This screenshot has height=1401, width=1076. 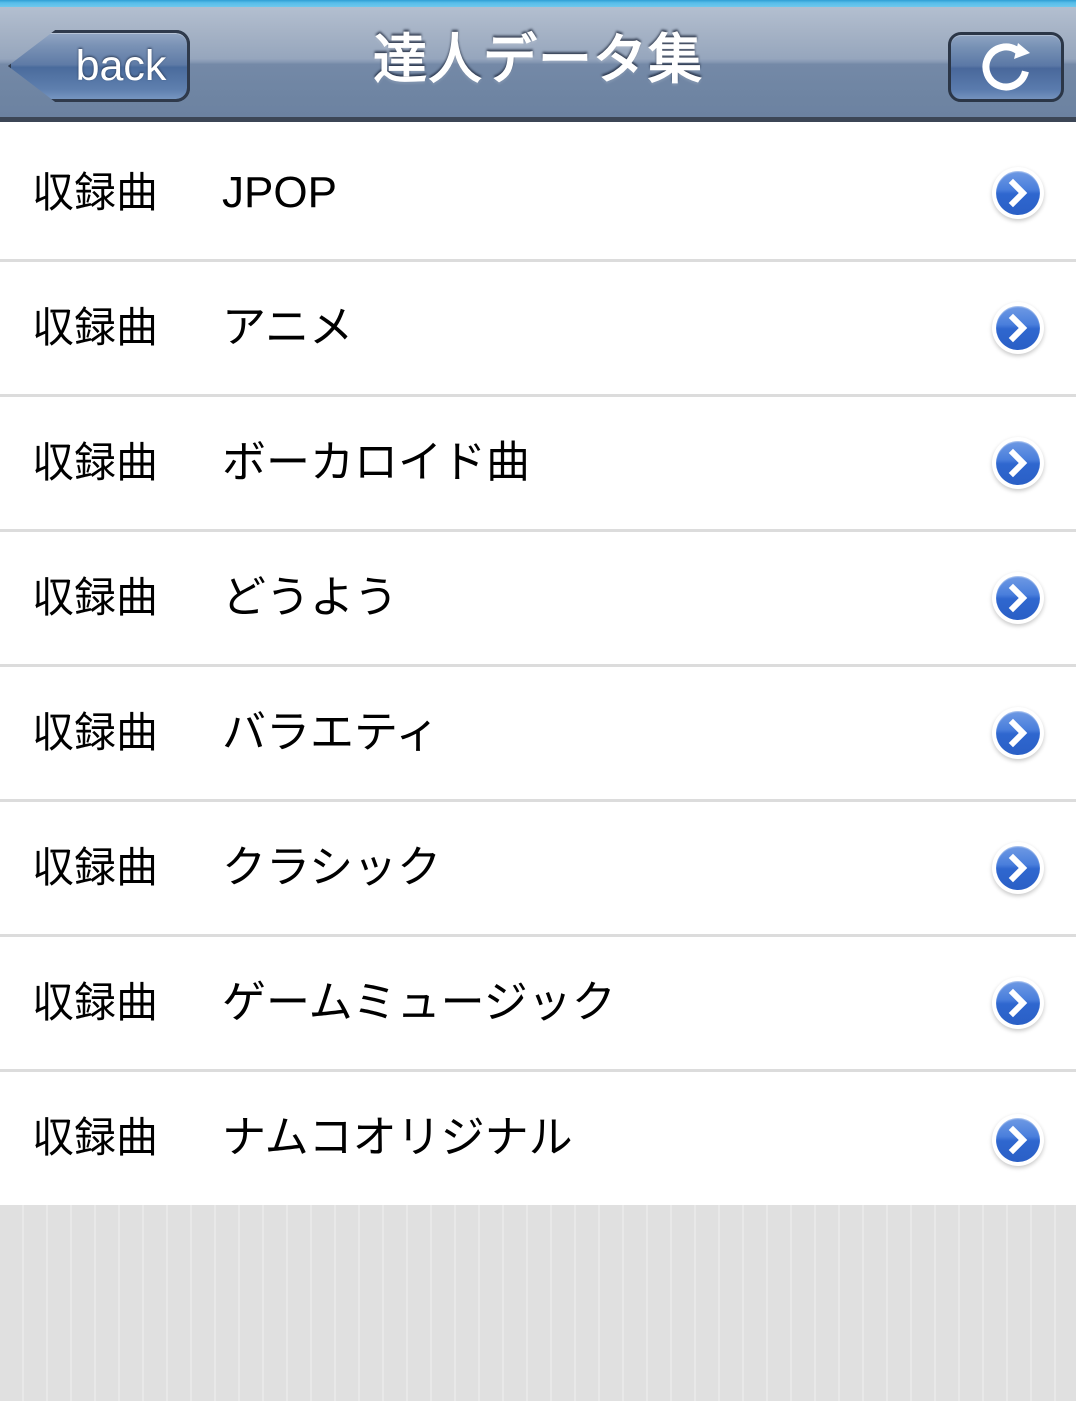 What do you see at coordinates (538, 329) in the screenshot?
I see `list-item: 収録曲 アニメ` at bounding box center [538, 329].